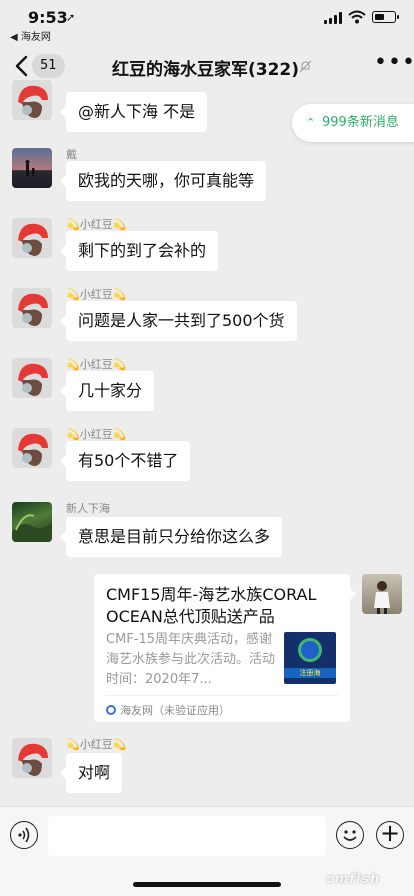  Describe the element at coordinates (360, 122) in the screenshot. I see `new-messages-label: 999条新消息` at that location.